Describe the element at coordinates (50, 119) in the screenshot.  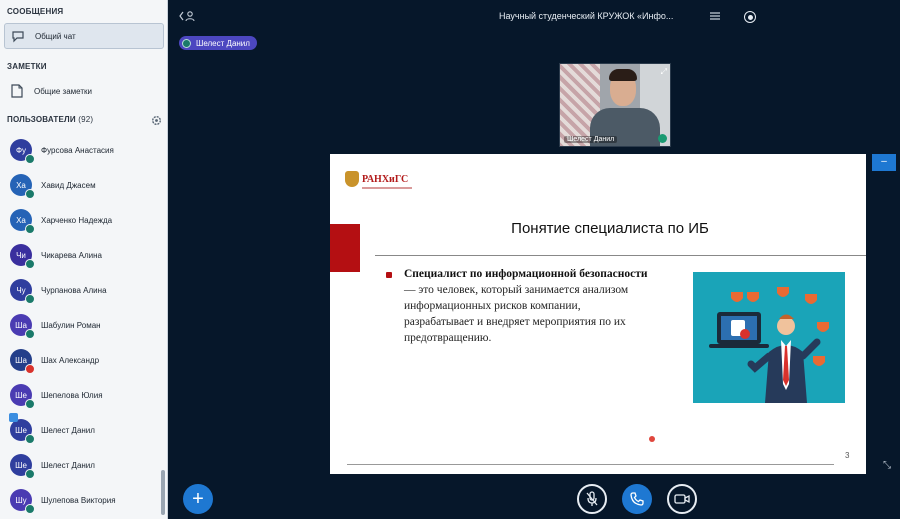
I see `users-section-title: ПОЛЬЗОВАТЕЛИ (92)` at that location.